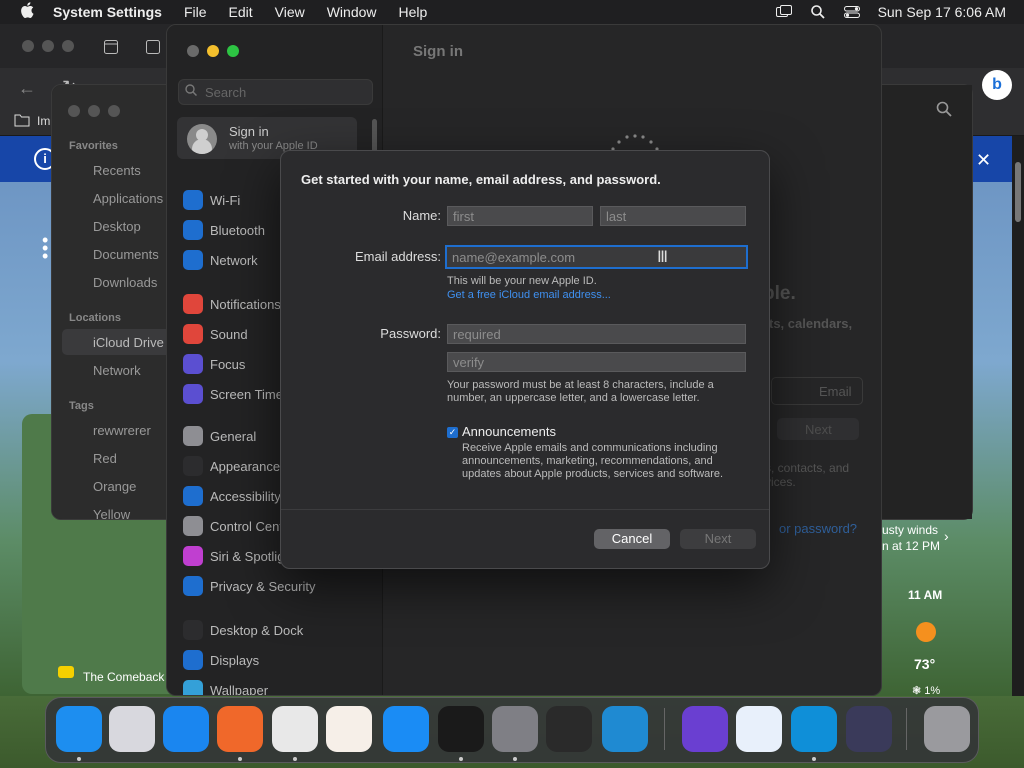  I want to click on signin-title: Sign in, so click(249, 131).